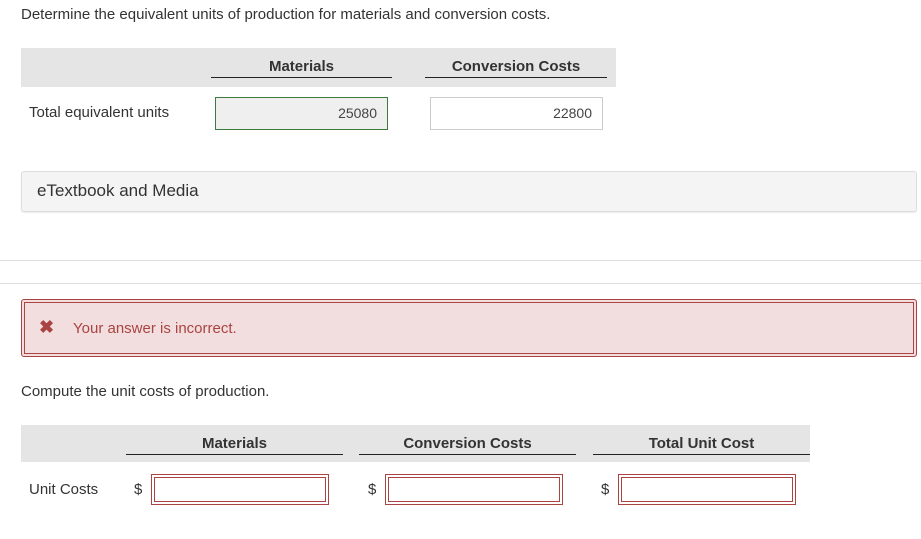  Describe the element at coordinates (145, 391) in the screenshot. I see `question-instruction-unit-costs: Compute the unit costs of production.` at that location.